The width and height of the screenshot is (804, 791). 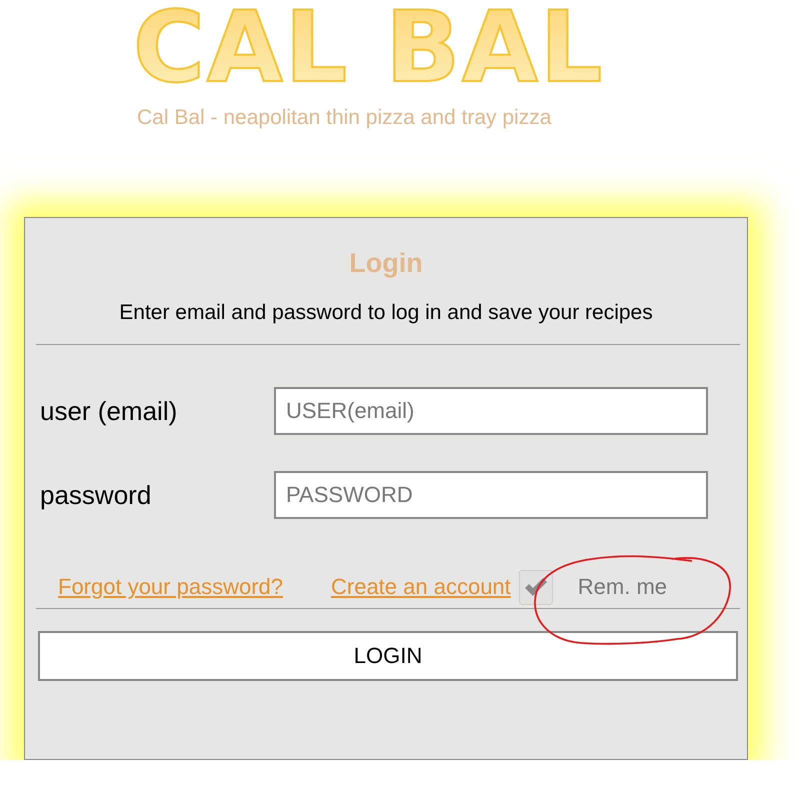 What do you see at coordinates (386, 263) in the screenshot?
I see `login-title: Login` at bounding box center [386, 263].